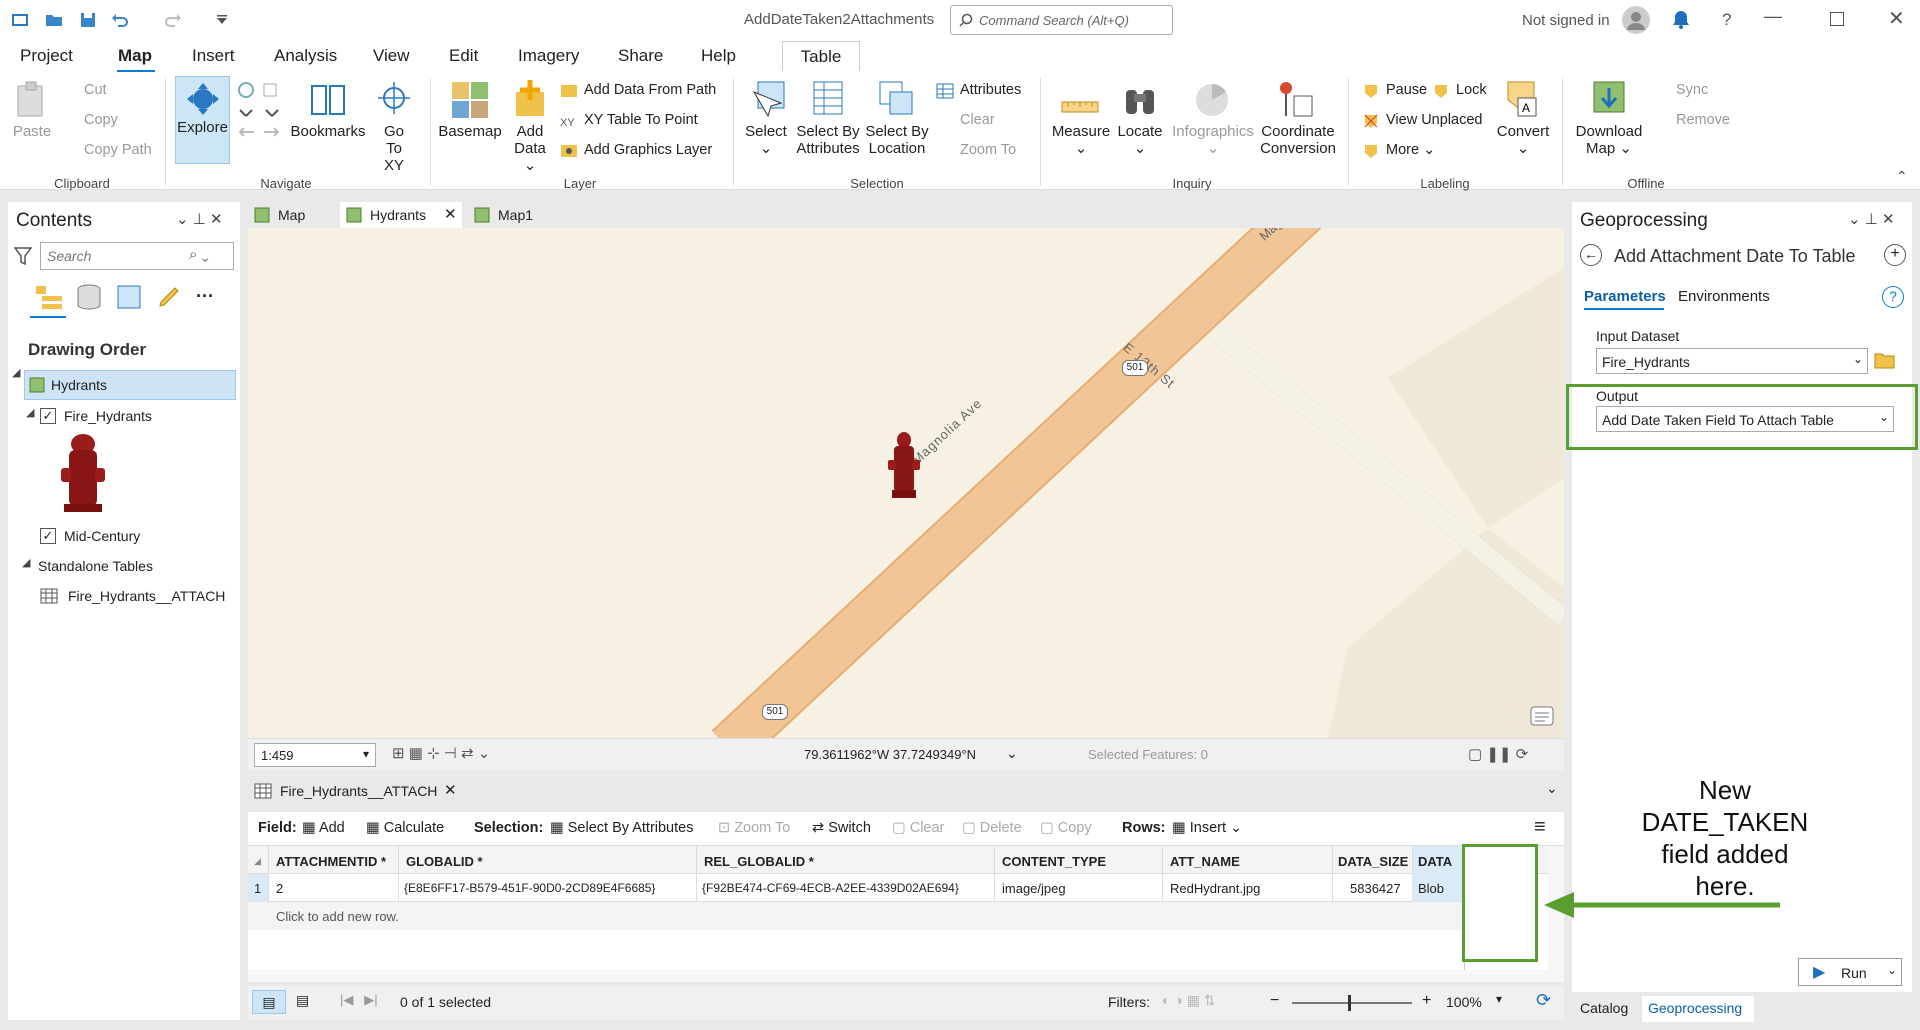 This screenshot has width=1920, height=1030. What do you see at coordinates (1902, 176) in the screenshot?
I see `collapse-ribbon-icon: ⌃` at bounding box center [1902, 176].